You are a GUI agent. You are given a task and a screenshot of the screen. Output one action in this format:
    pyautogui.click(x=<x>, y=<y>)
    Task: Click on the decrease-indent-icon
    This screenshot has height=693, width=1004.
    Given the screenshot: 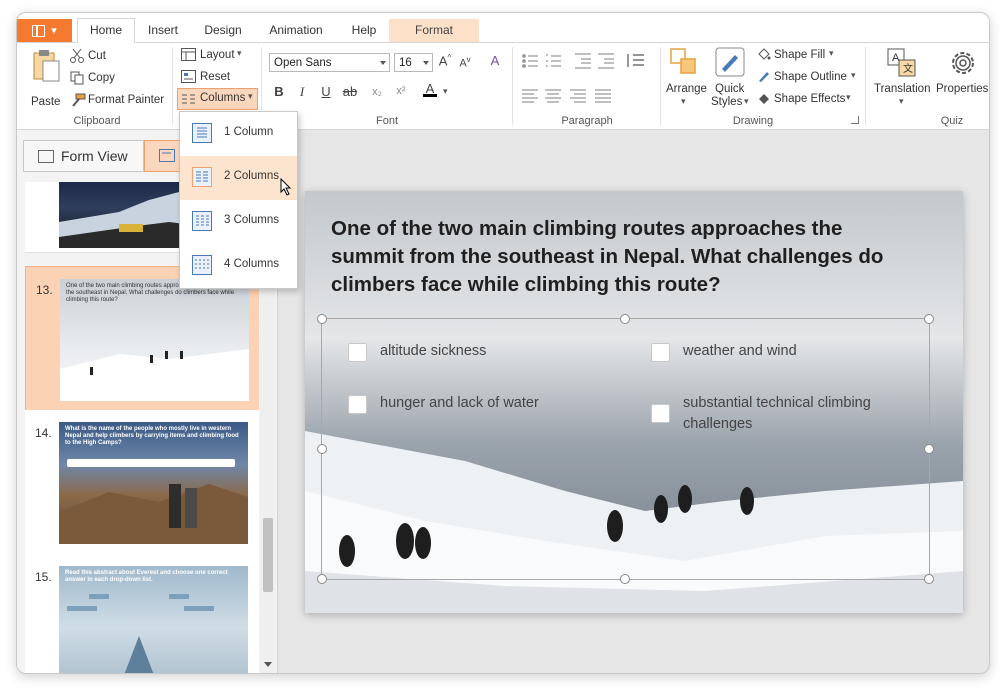 What is the action you would take?
    pyautogui.click(x=583, y=61)
    